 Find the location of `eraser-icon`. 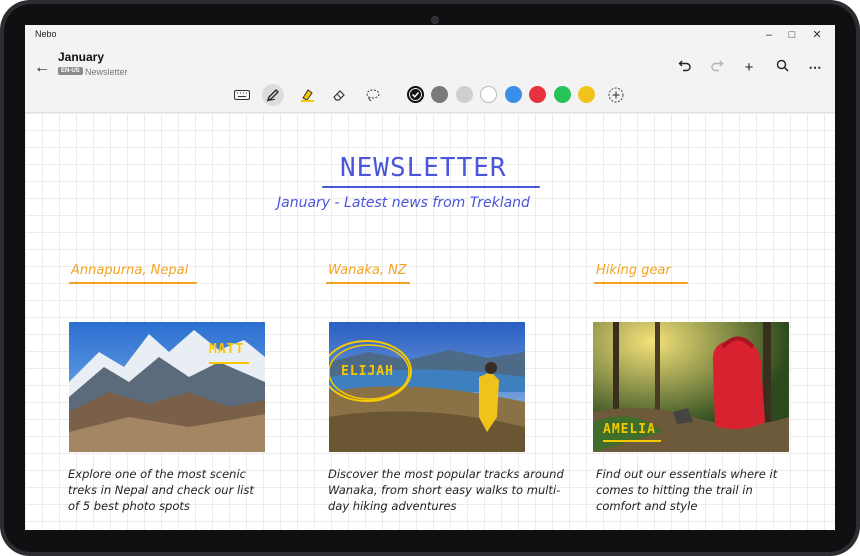

eraser-icon is located at coordinates (339, 95).